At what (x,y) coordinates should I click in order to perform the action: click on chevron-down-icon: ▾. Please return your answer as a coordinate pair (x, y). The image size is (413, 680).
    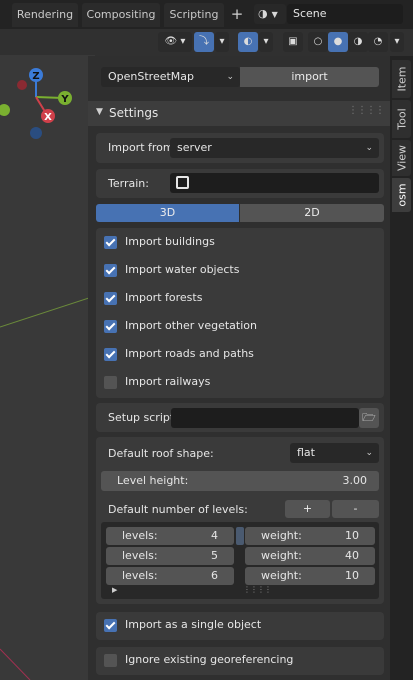
    Looking at the image, I should click on (397, 41).